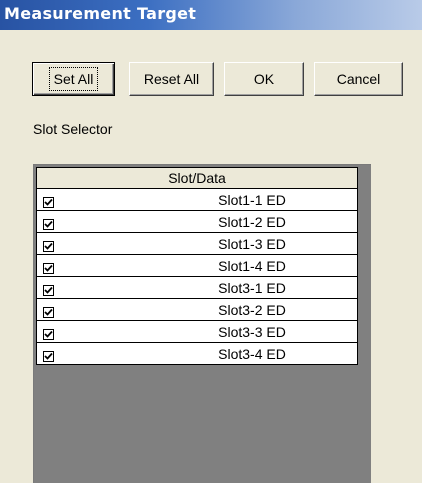 Image resolution: width=422 pixels, height=483 pixels. What do you see at coordinates (277, 353) in the screenshot?
I see `slot-label: Slot3-4 ED` at bounding box center [277, 353].